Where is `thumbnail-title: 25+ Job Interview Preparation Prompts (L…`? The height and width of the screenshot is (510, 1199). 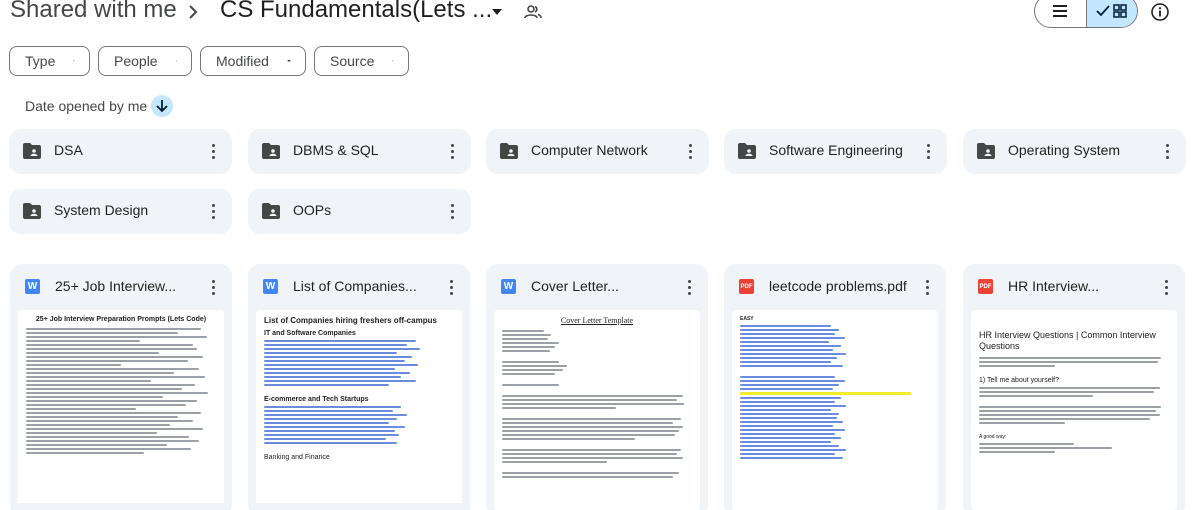 thumbnail-title: 25+ Job Interview Preparation Prompts (L… is located at coordinates (121, 319).